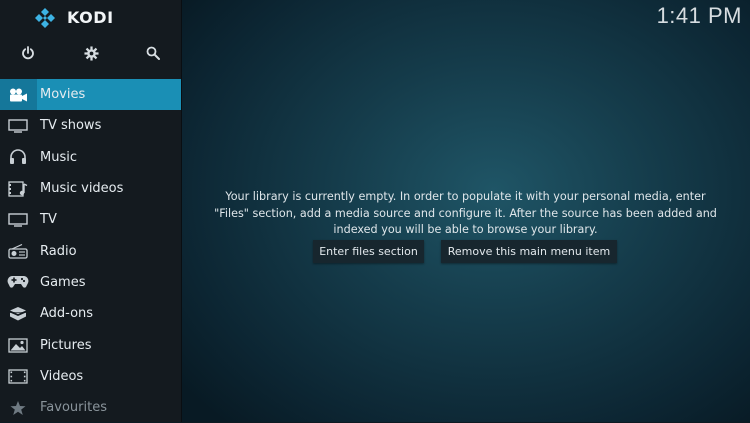  Describe the element at coordinates (58, 157) in the screenshot. I see `menu-label-music: Music` at that location.